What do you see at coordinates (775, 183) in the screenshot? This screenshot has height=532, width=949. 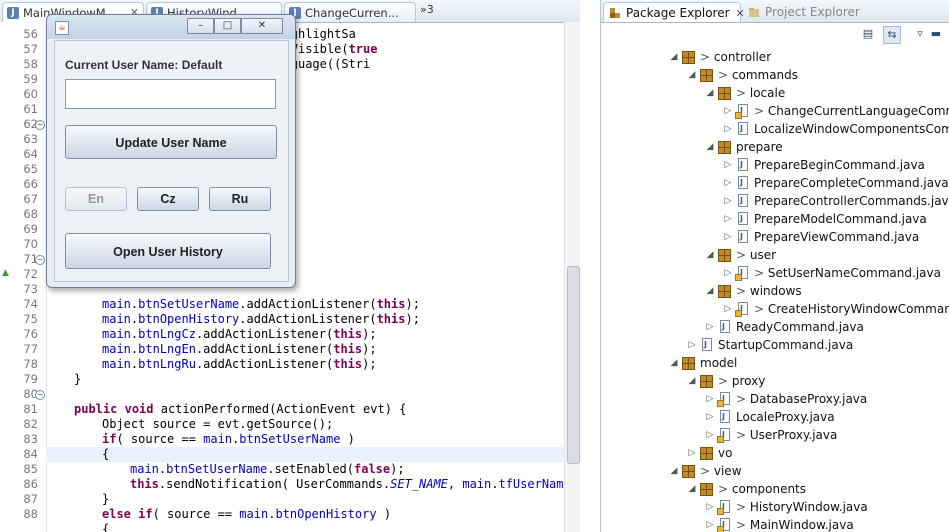 I see `tree-file-7: ▷ J PrepareCompleteCommand.java` at bounding box center [775, 183].